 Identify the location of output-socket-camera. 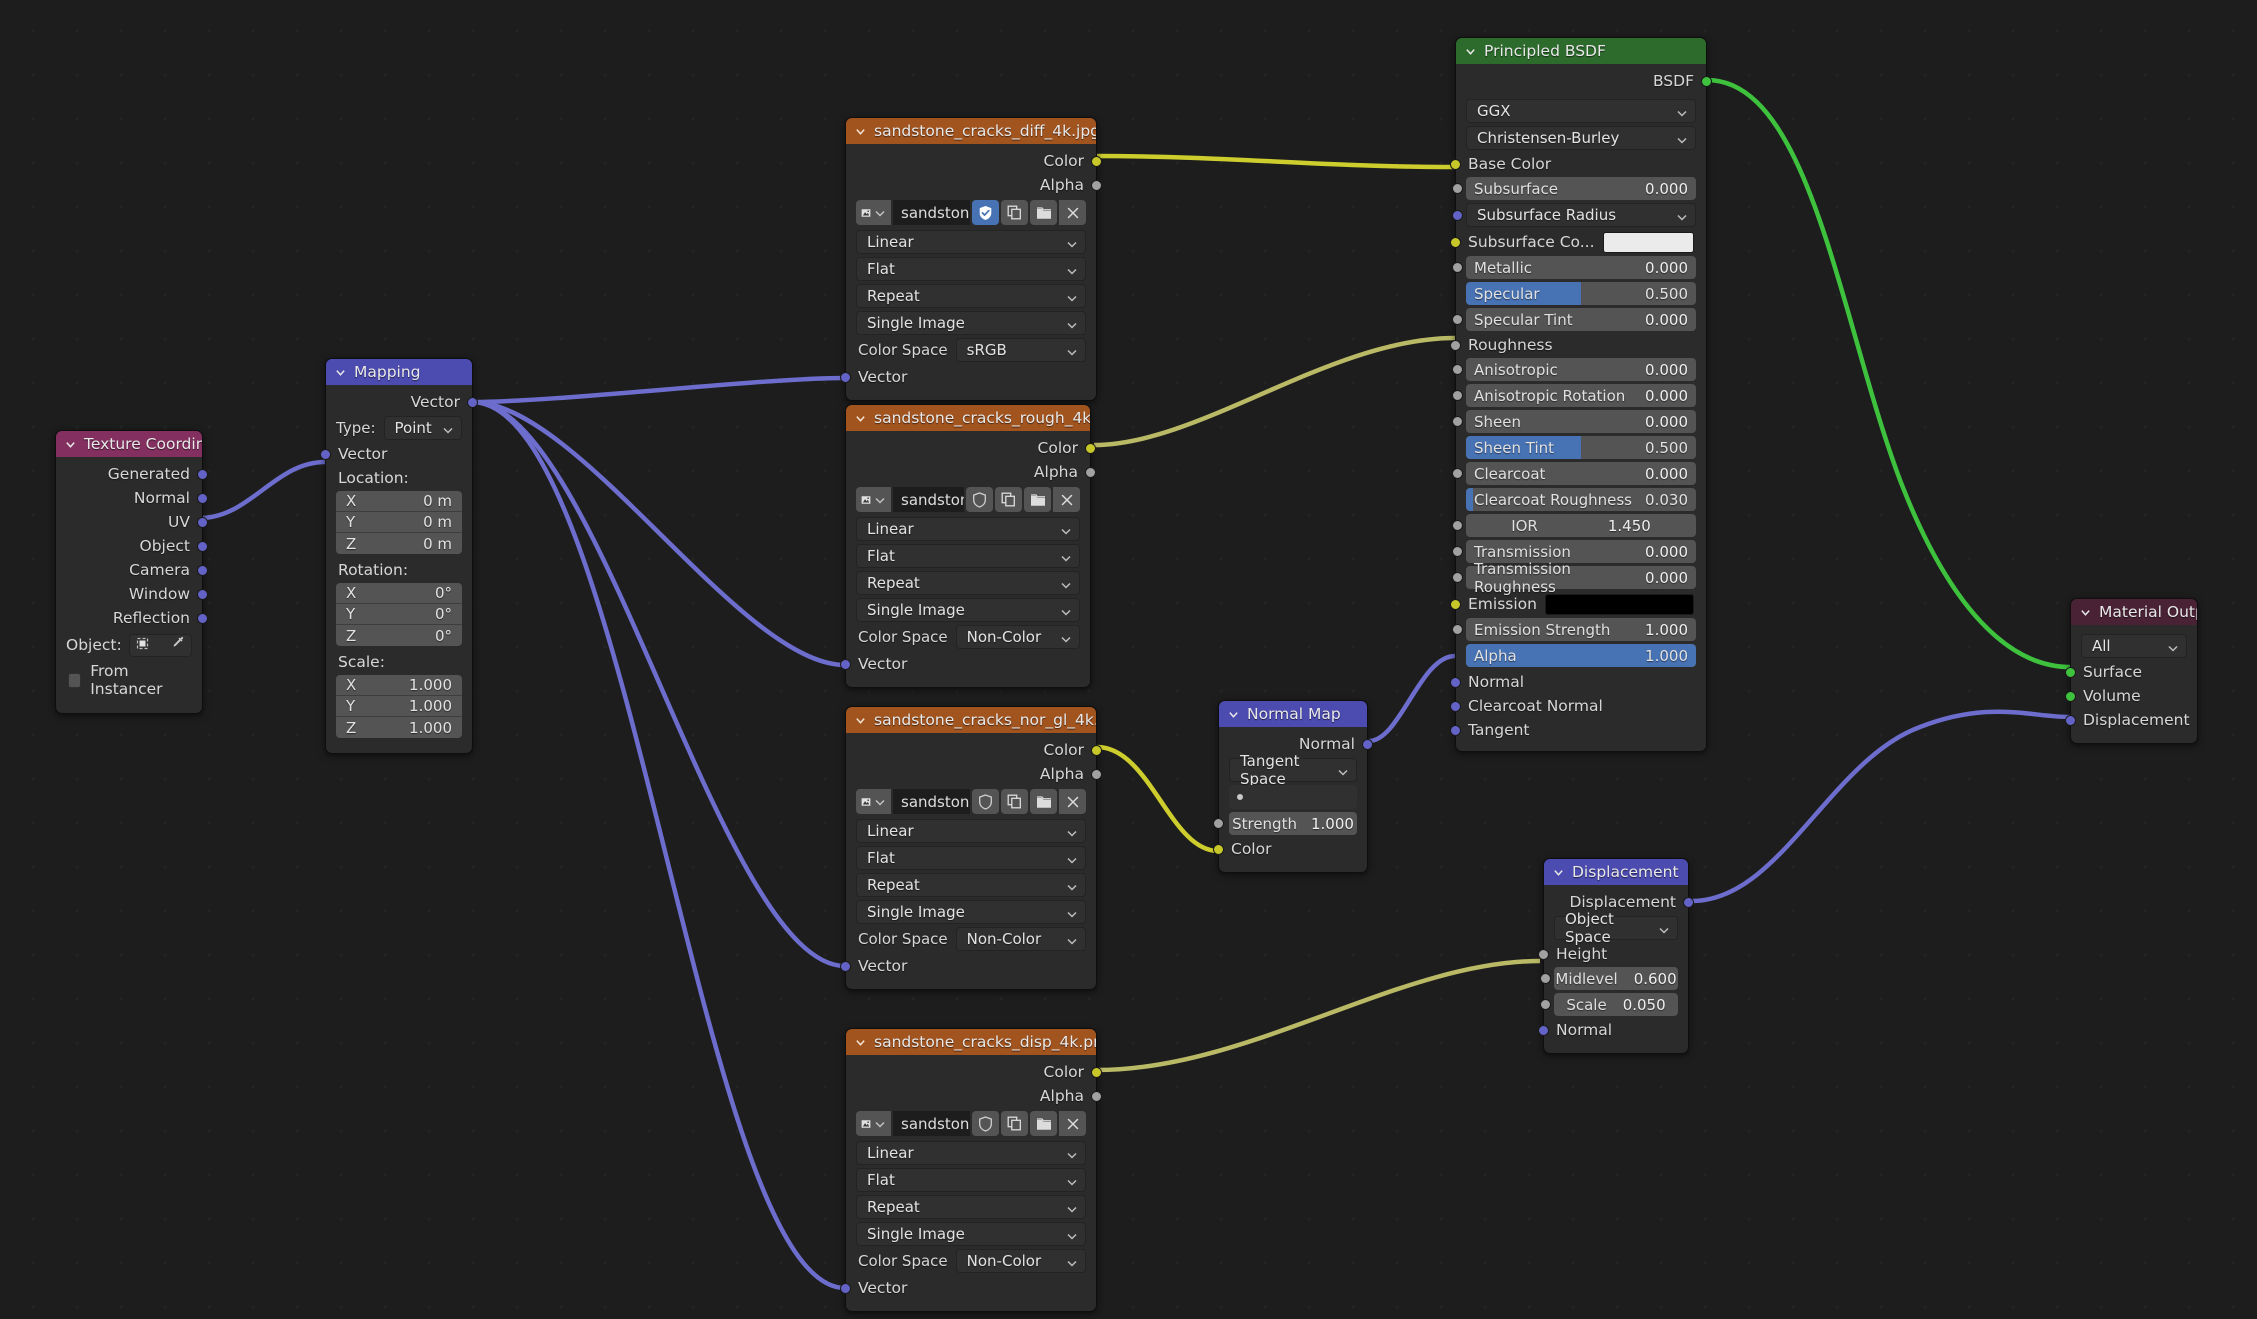
(202, 570).